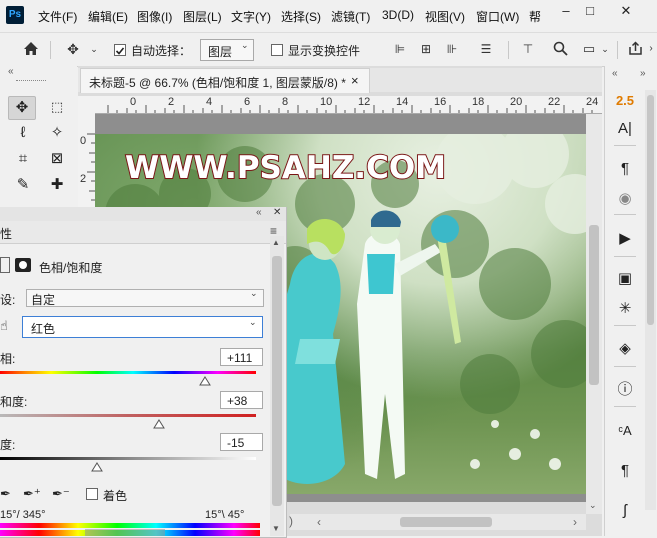 The height and width of the screenshot is (538, 657). I want to click on targeted-adjust-icon: ☝, so click(4, 326).